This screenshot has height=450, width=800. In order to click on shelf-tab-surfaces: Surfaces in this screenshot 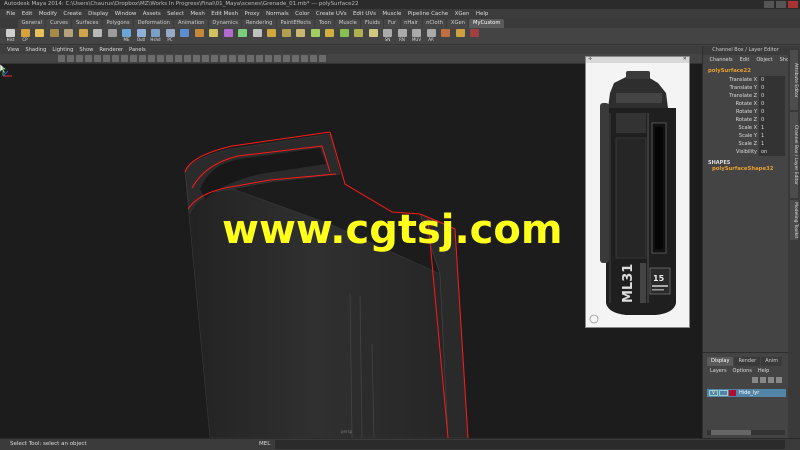, I will do `click(87, 23)`.